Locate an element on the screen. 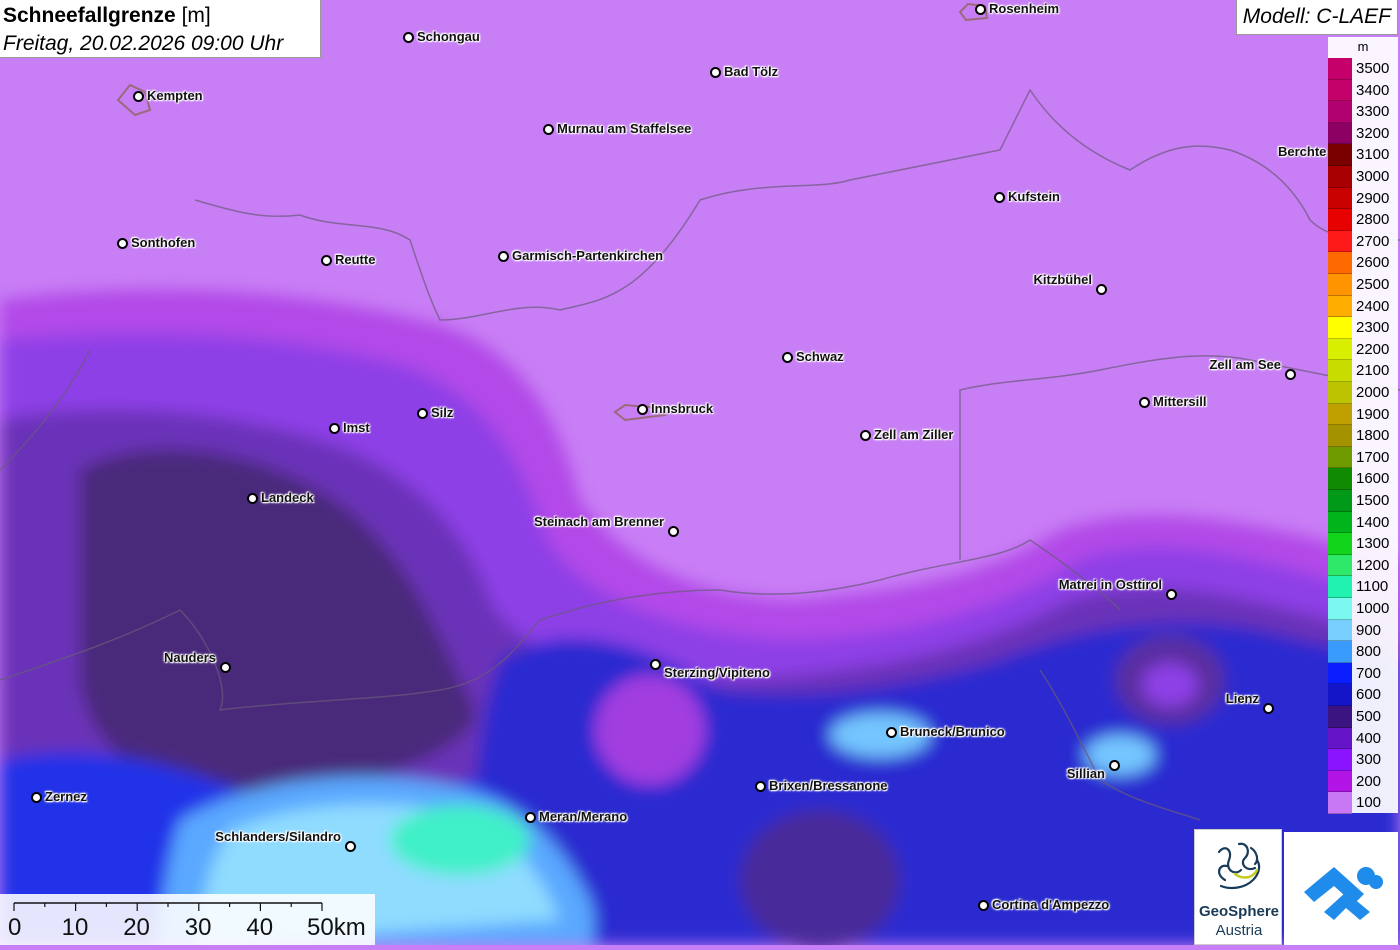 This screenshot has width=1400, height=950. scale-label: 0 is located at coordinates (15, 927).